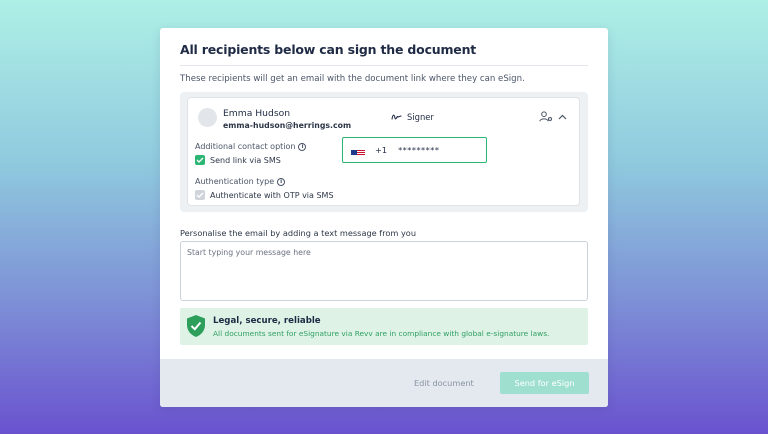 The width and height of the screenshot is (768, 434). I want to click on legal-title: Legal, secure, reliable, so click(267, 321).